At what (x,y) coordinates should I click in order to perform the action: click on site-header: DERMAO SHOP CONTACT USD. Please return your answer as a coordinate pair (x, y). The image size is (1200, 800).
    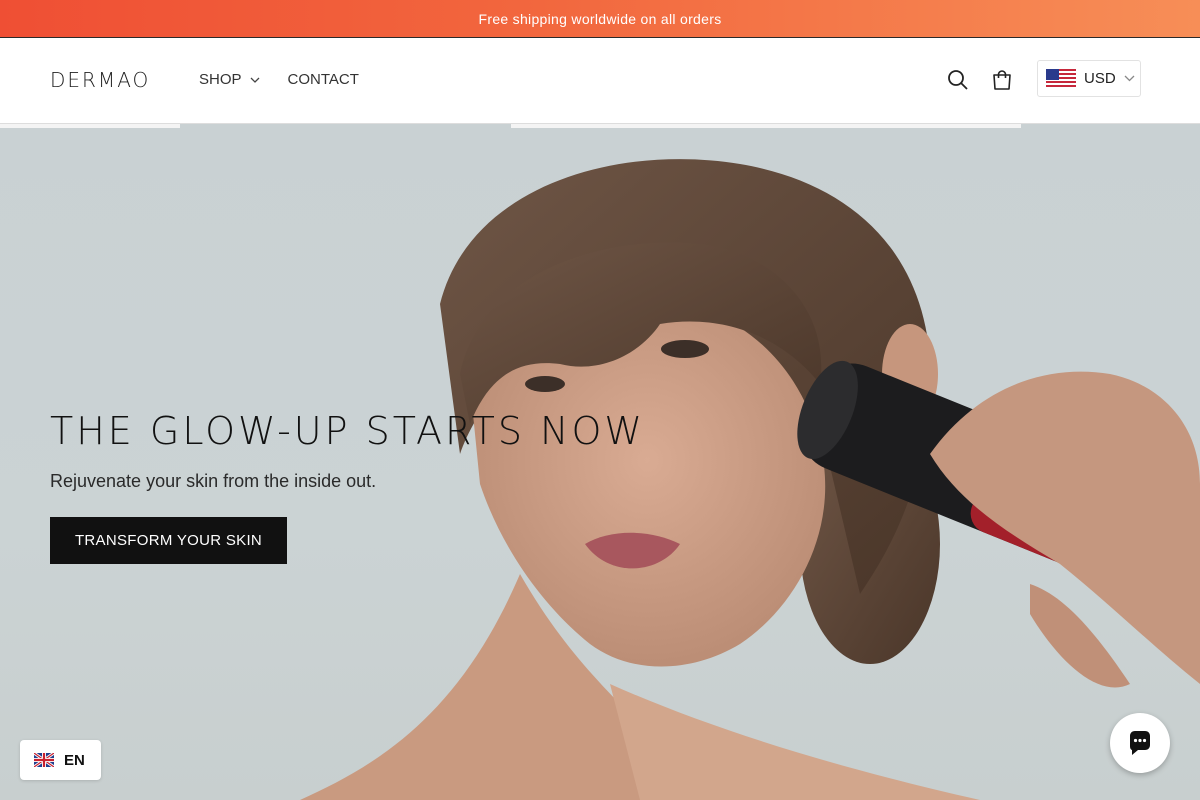
    Looking at the image, I should click on (600, 81).